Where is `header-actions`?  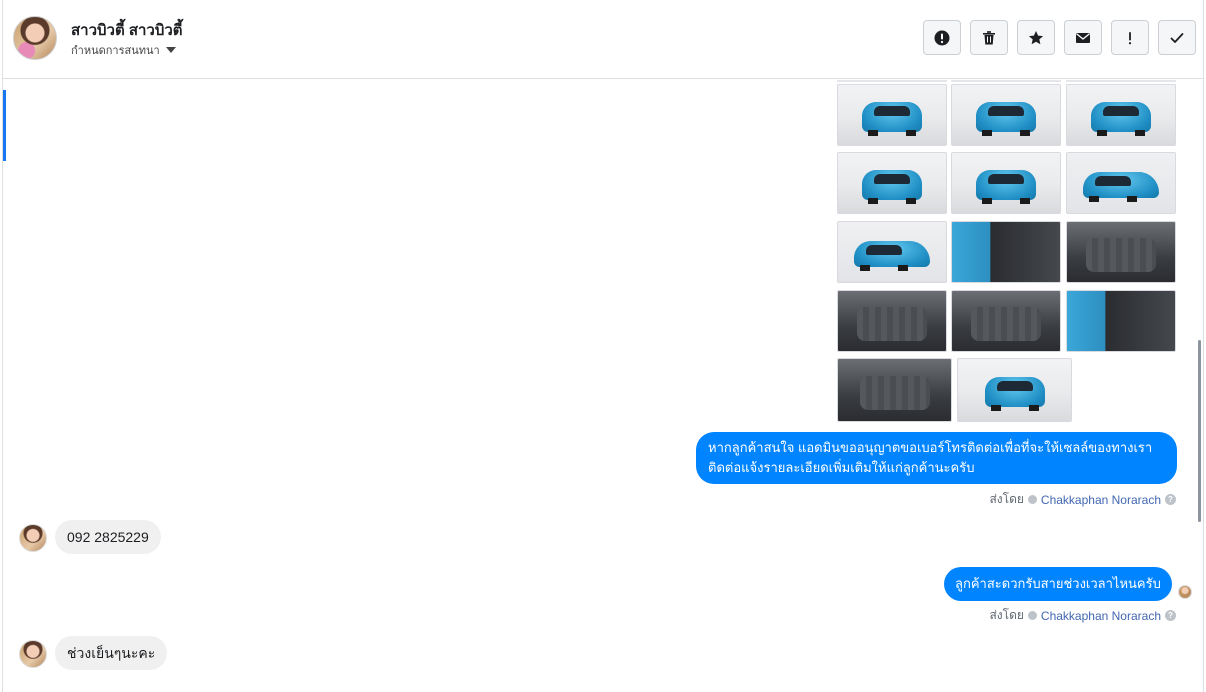
header-actions is located at coordinates (1059, 37).